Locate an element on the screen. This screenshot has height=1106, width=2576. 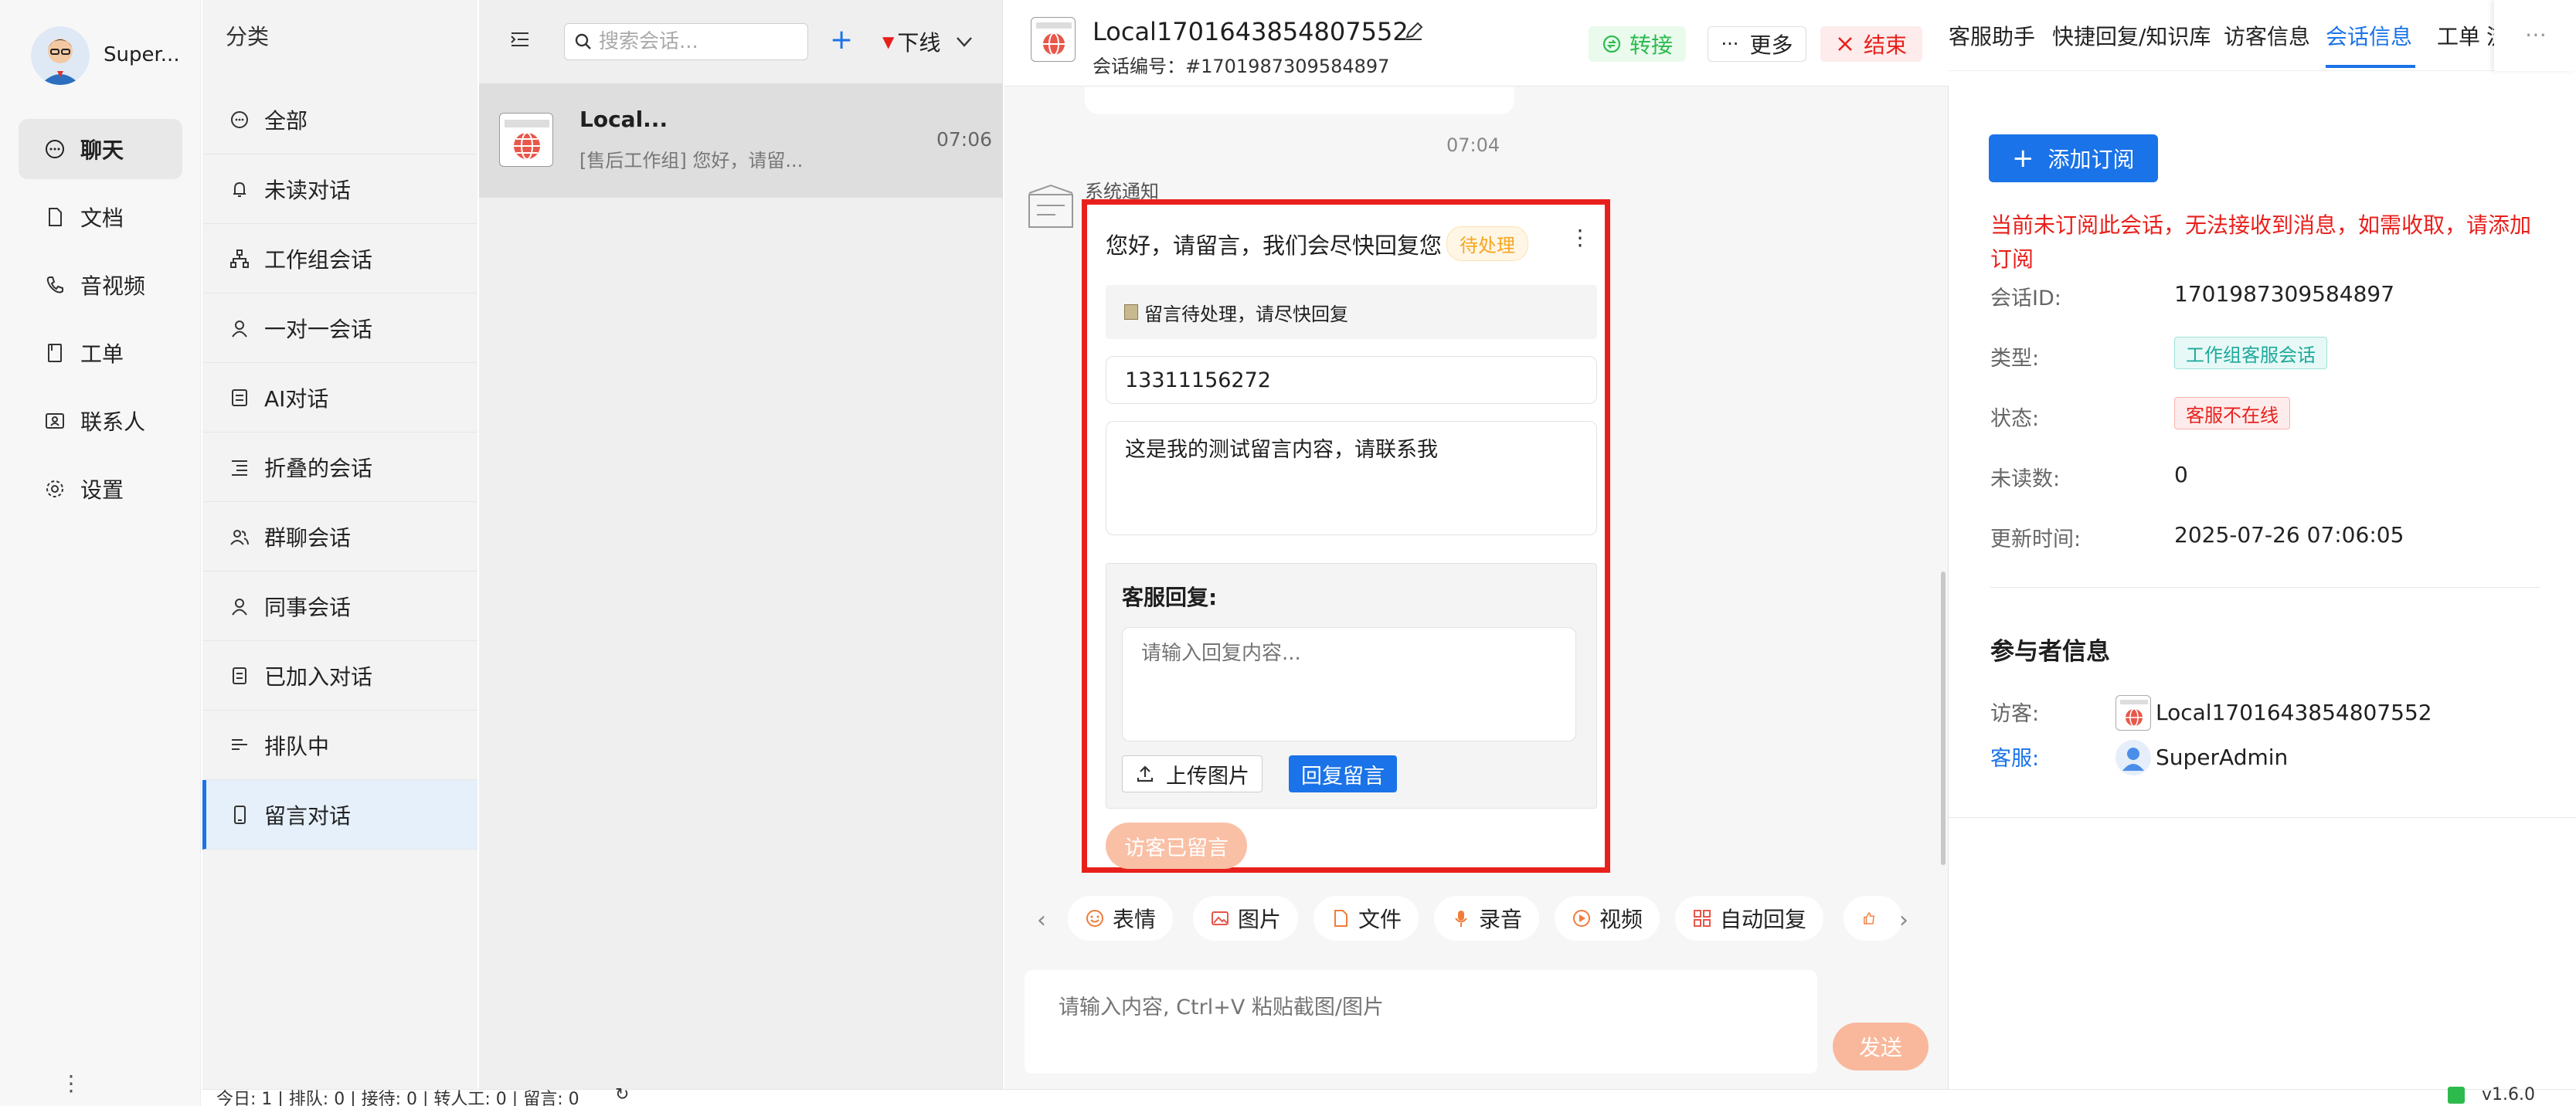
state-label: 状态: is located at coordinates (2015, 419).